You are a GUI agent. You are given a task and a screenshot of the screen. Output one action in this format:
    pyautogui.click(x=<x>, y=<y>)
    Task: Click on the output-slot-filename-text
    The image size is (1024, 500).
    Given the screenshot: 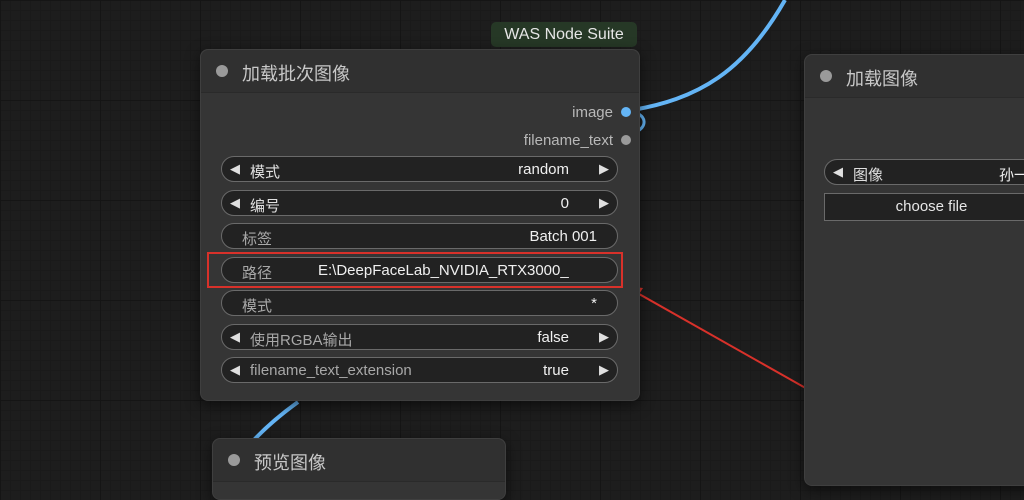 What is the action you would take?
    pyautogui.click(x=626, y=140)
    